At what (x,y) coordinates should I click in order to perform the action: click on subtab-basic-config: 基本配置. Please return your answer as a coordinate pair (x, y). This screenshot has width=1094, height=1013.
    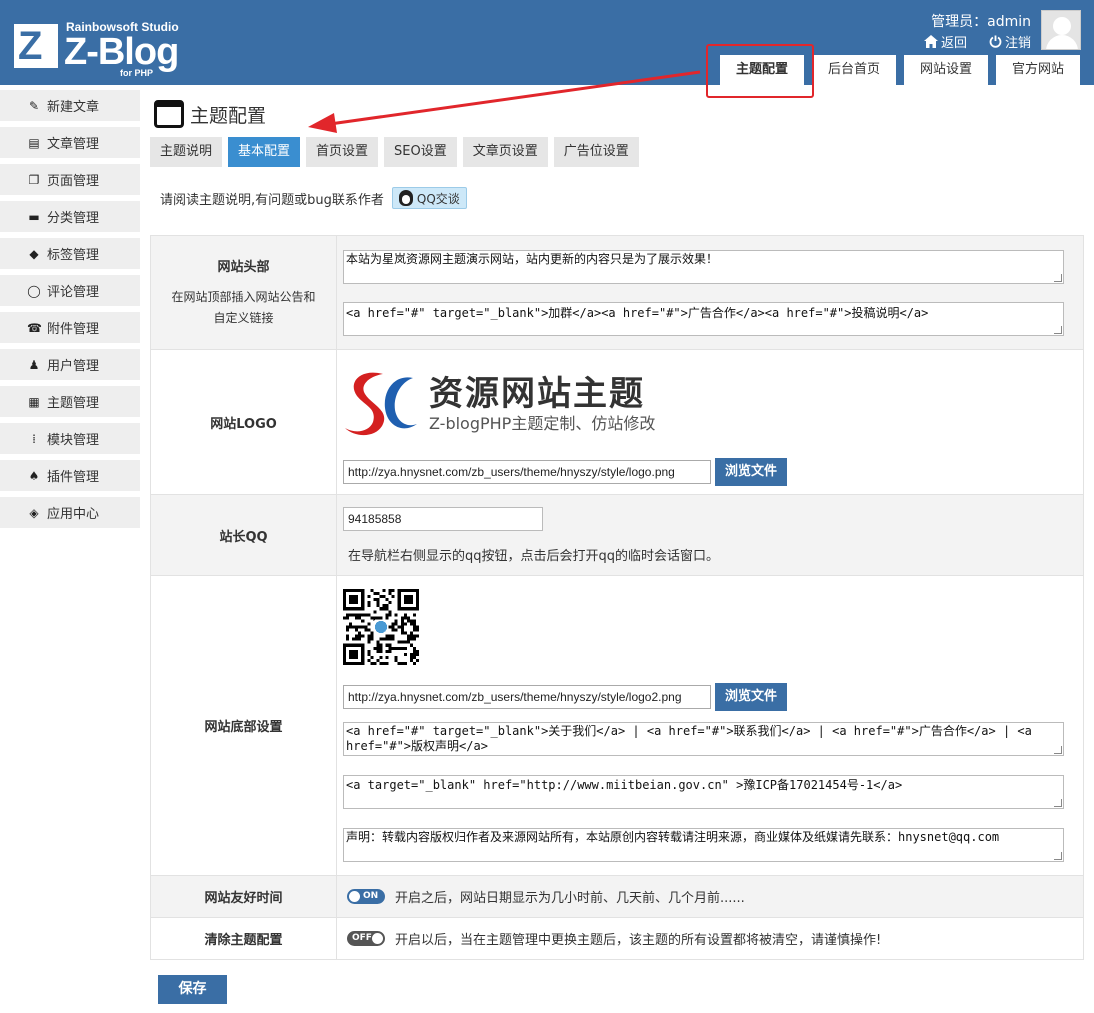
    Looking at the image, I should click on (264, 152).